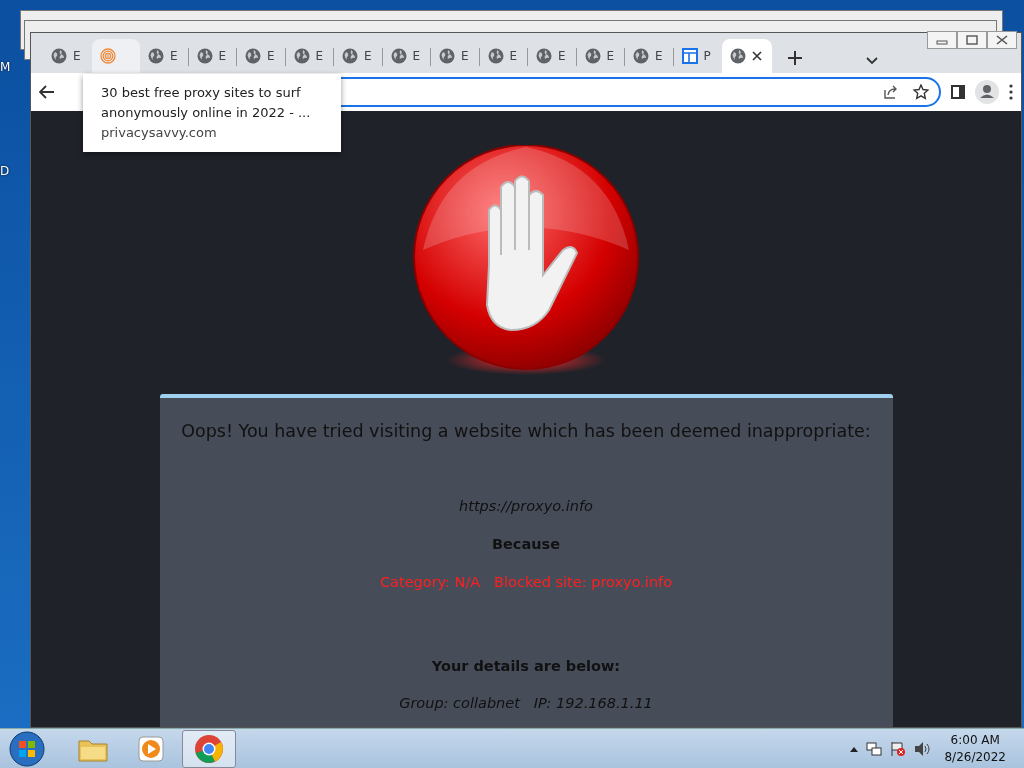 The width and height of the screenshot is (1024, 768). Describe the element at coordinates (526, 544) in the screenshot. I see `because-label: Because` at that location.